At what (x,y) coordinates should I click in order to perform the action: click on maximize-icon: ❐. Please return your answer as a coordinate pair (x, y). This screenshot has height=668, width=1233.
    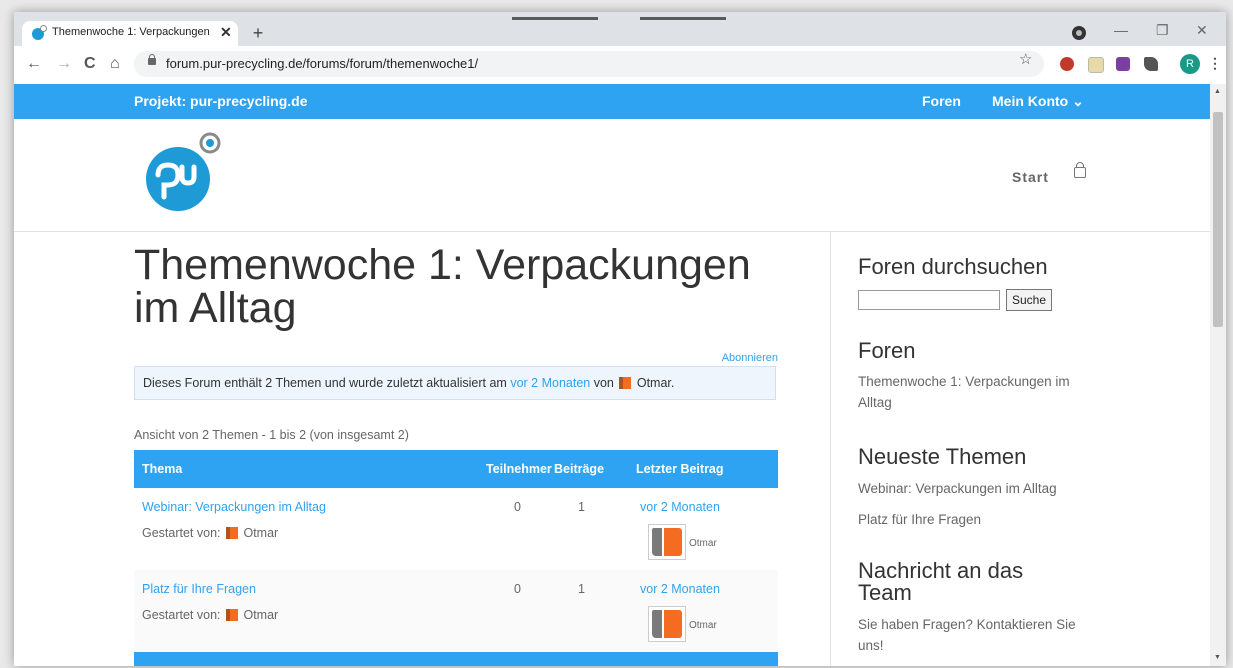
    Looking at the image, I should click on (1162, 30).